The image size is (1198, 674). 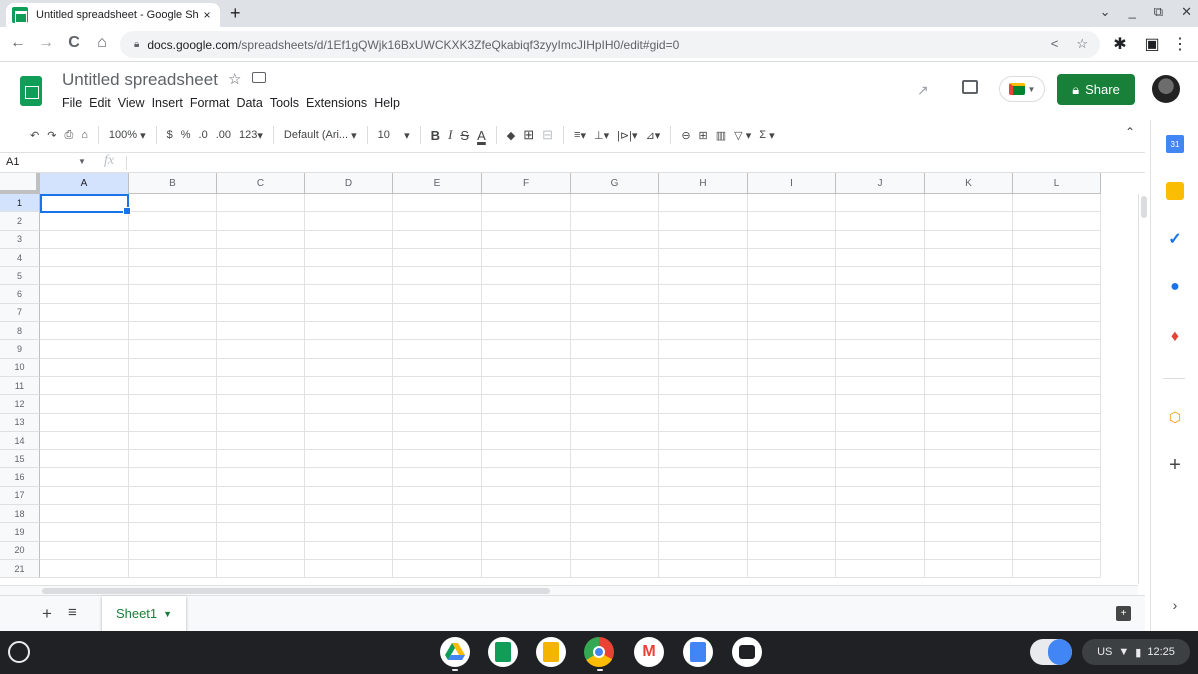 What do you see at coordinates (20, 276) in the screenshot?
I see `row-header: 5` at bounding box center [20, 276].